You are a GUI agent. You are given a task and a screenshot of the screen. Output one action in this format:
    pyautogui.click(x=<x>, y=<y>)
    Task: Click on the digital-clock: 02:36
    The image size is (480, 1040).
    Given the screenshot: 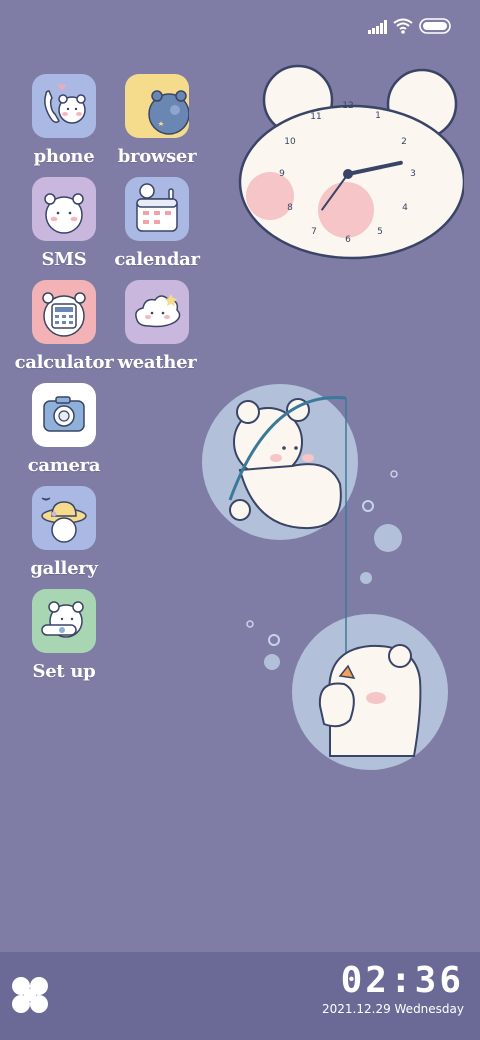 What is the action you would take?
    pyautogui.click(x=402, y=980)
    